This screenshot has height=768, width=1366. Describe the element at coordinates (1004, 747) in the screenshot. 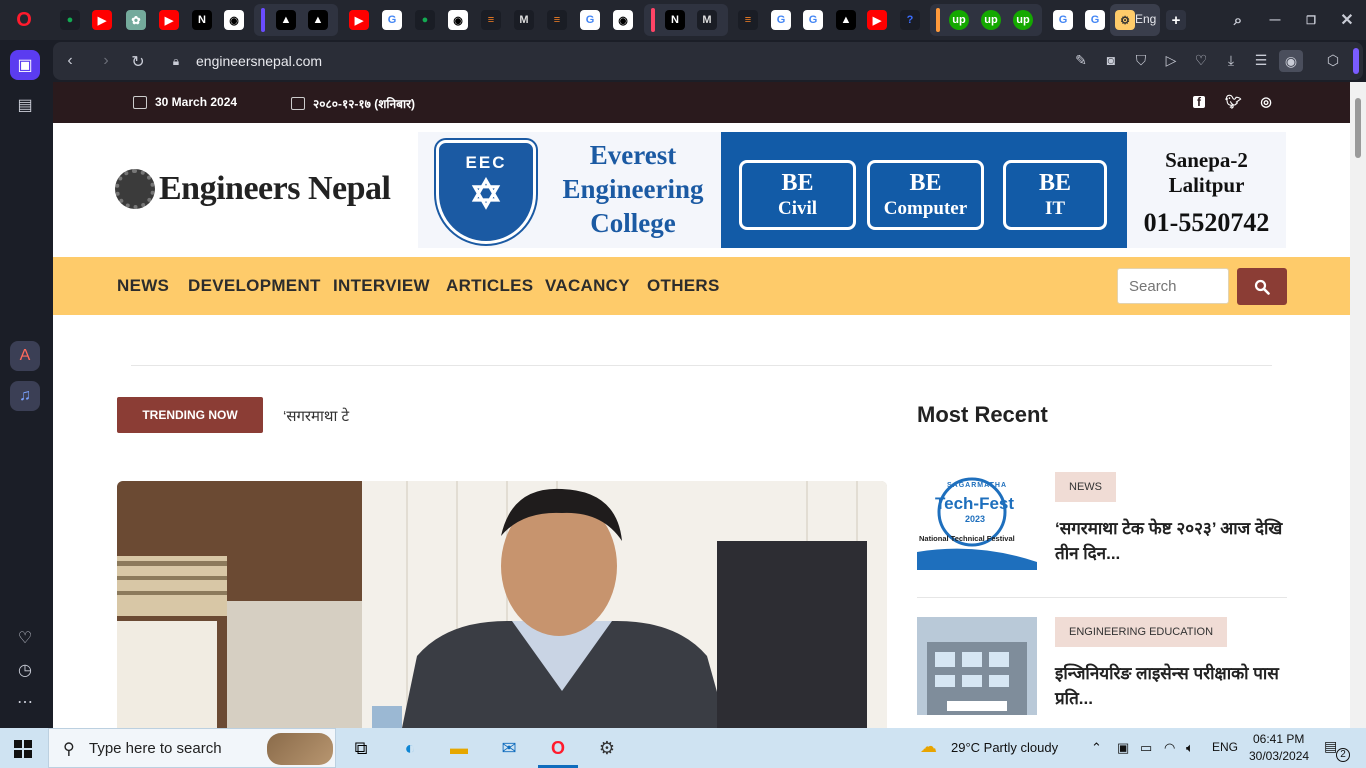

I see `weather-text: 29°C Partly cloudy` at that location.